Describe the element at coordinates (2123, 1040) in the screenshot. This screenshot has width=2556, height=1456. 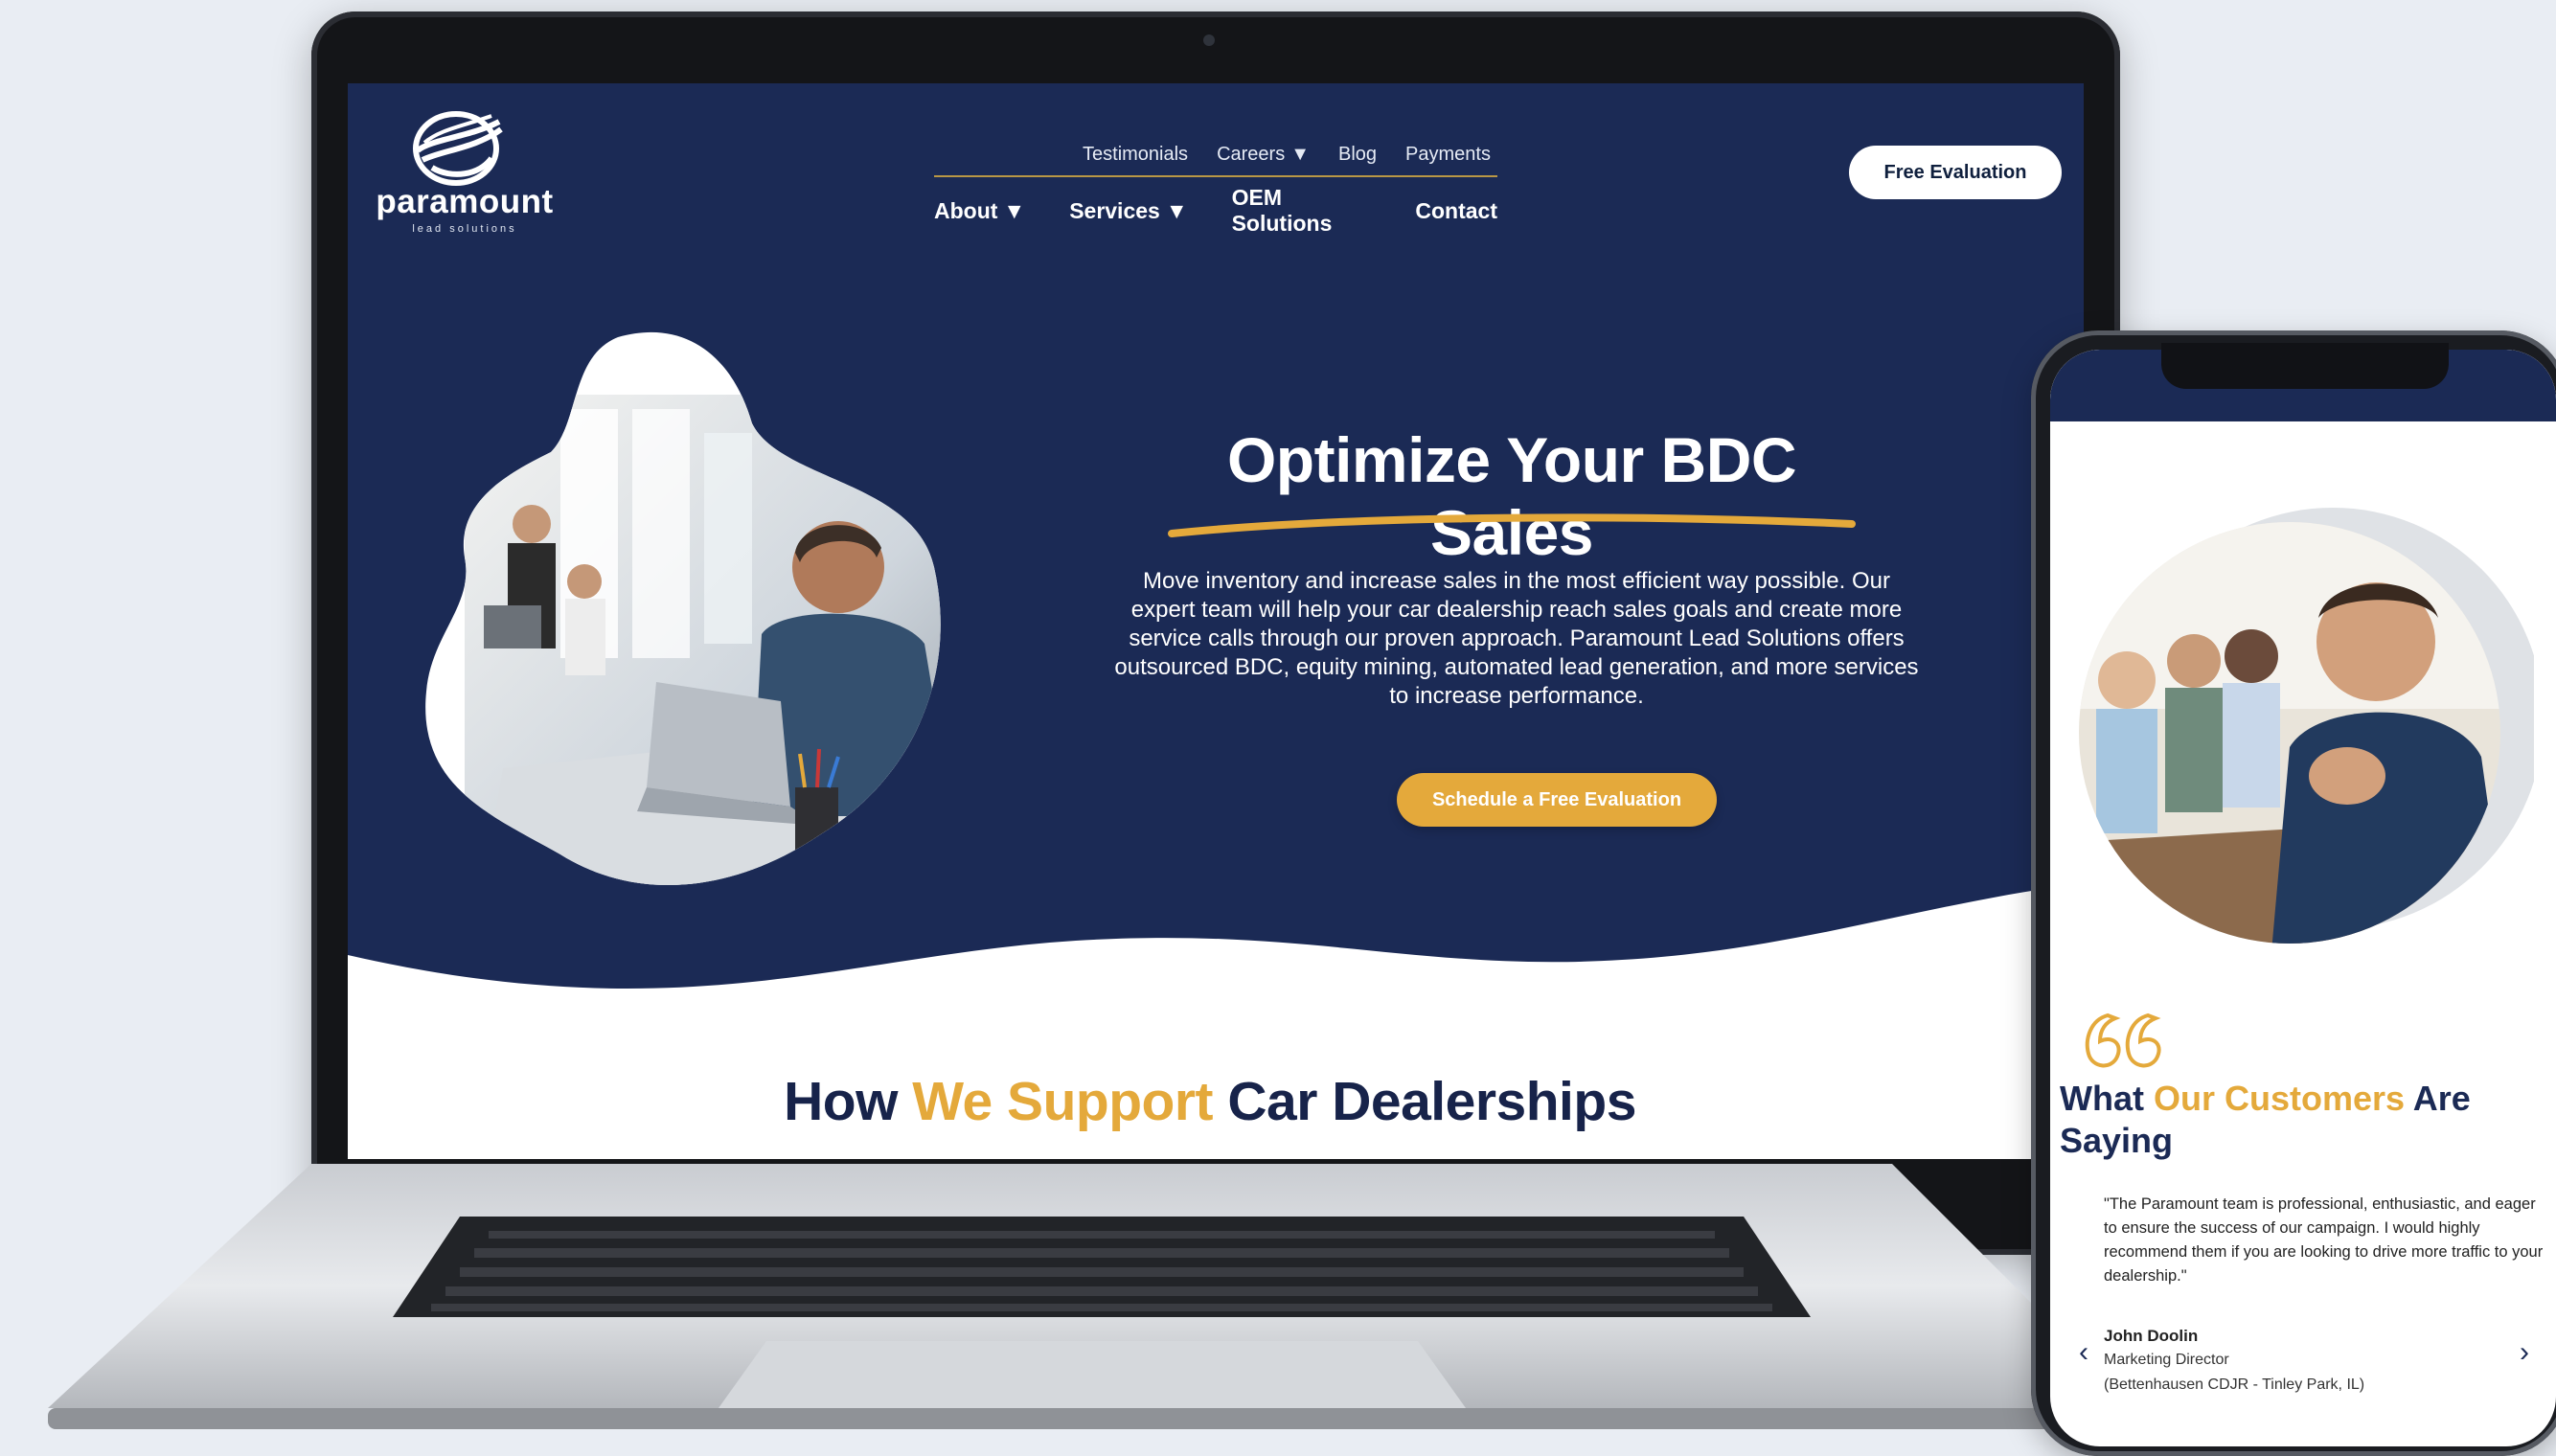
I see `quote-icon` at that location.